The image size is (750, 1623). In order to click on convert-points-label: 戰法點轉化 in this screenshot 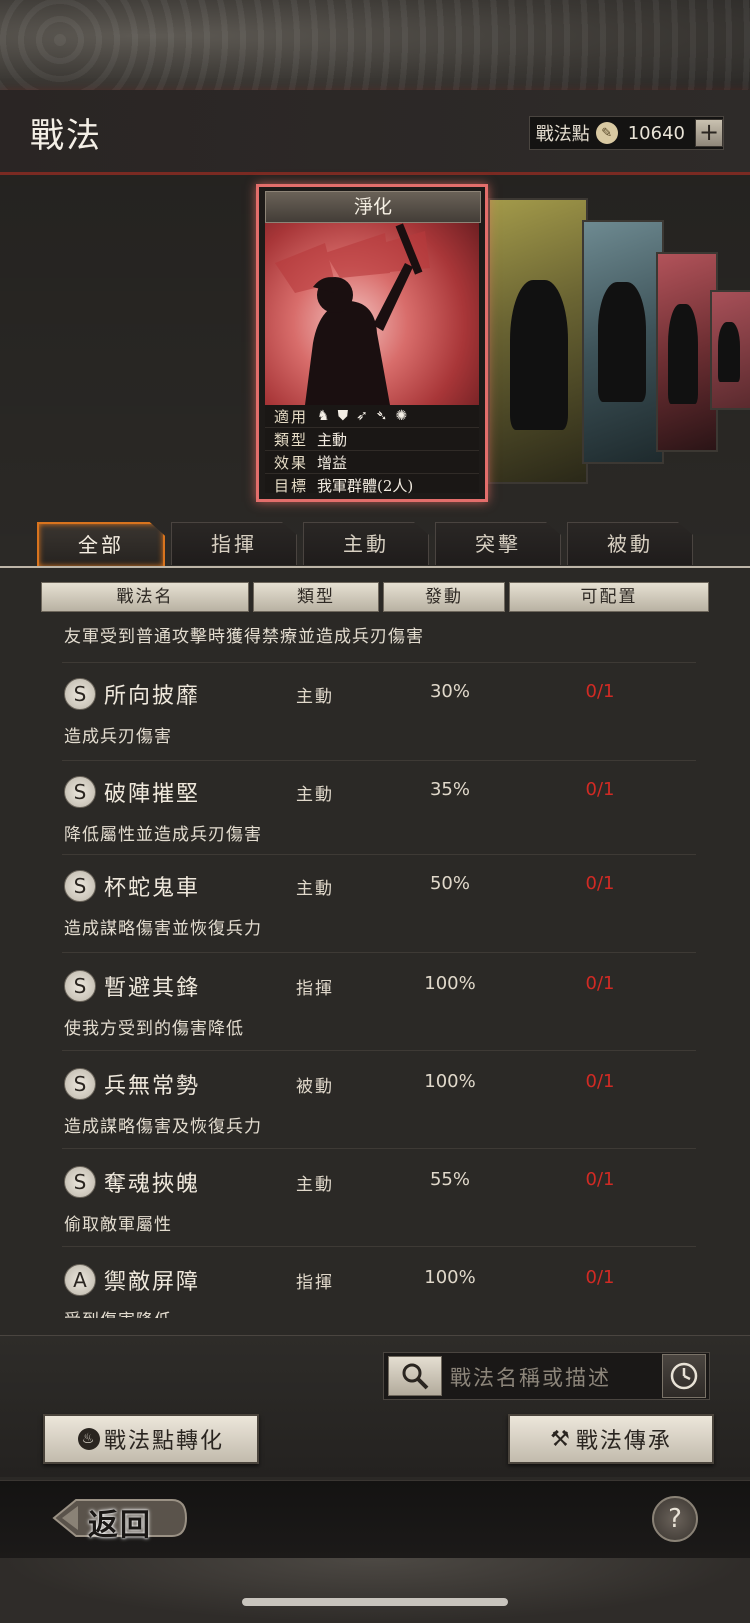, I will do `click(163, 1441)`.